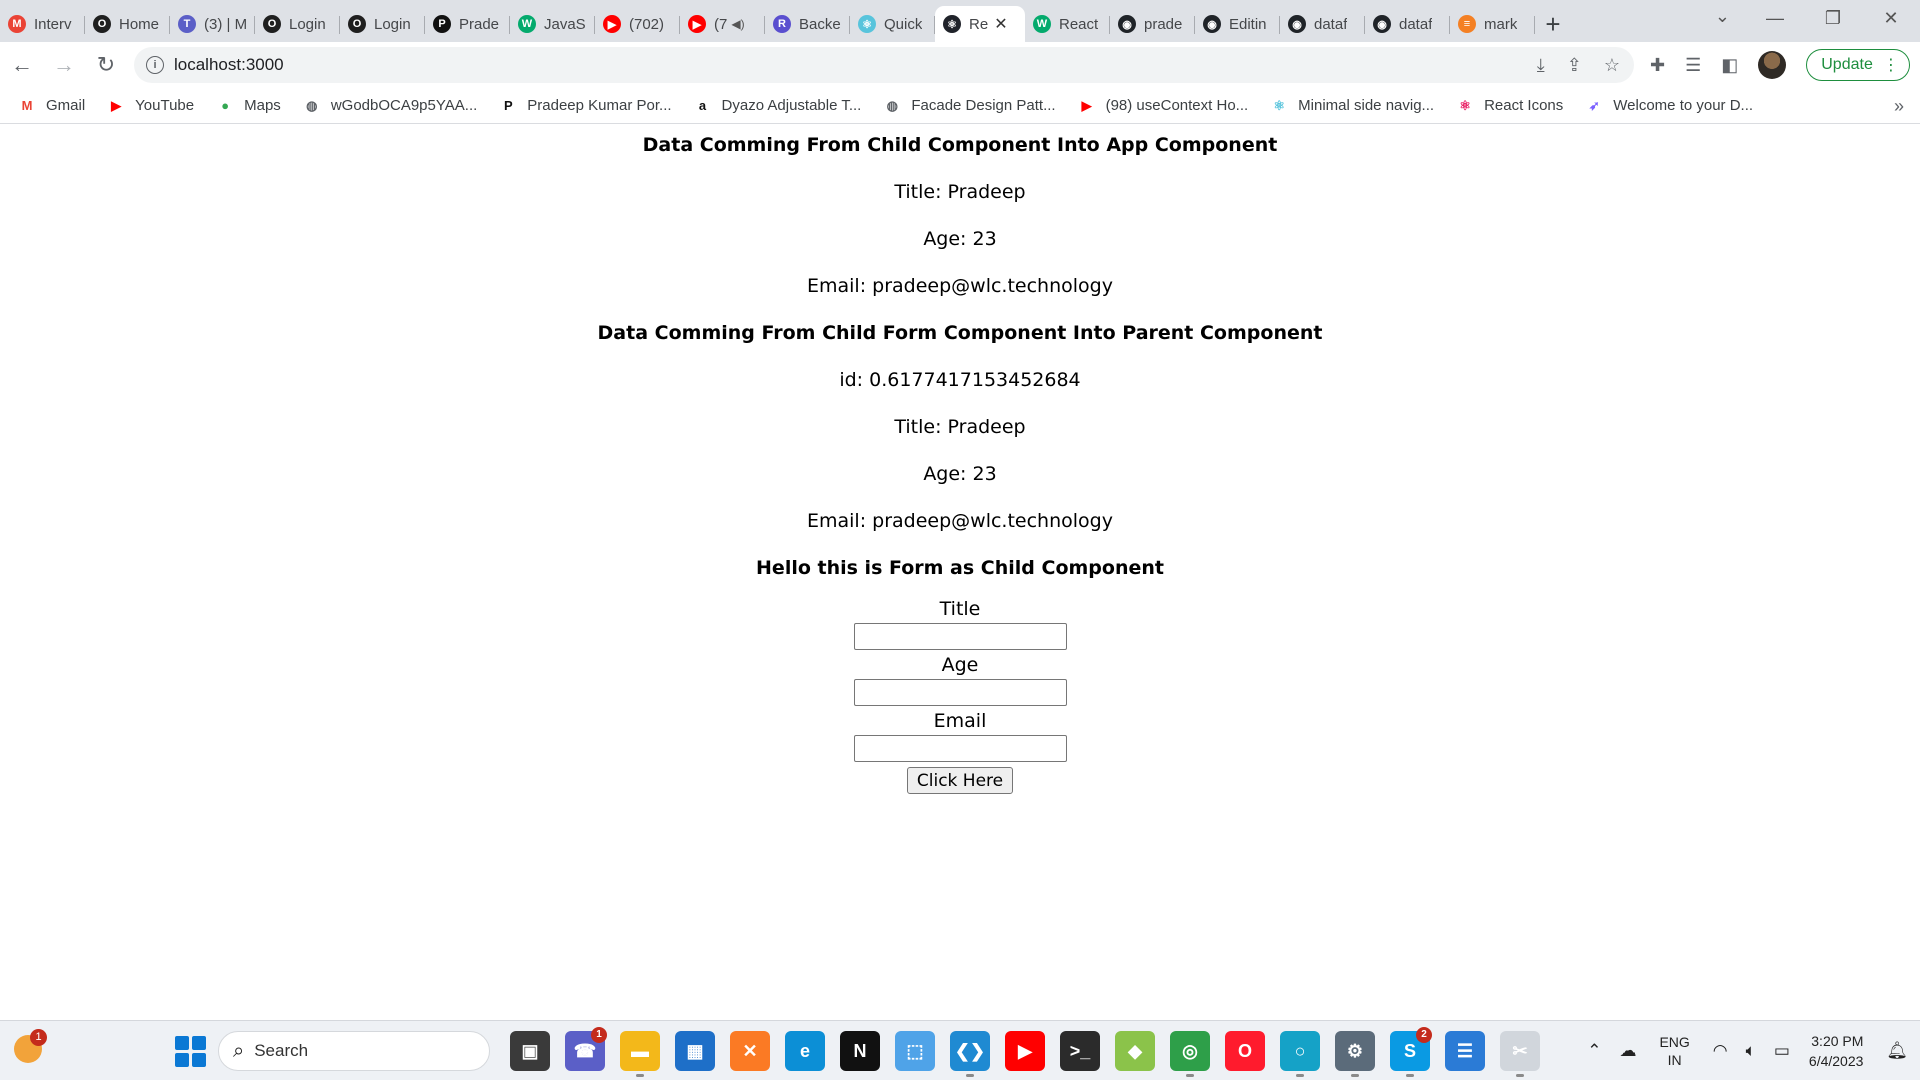  Describe the element at coordinates (1152, 24) in the screenshot. I see `browser-tab: ◉ prade` at that location.